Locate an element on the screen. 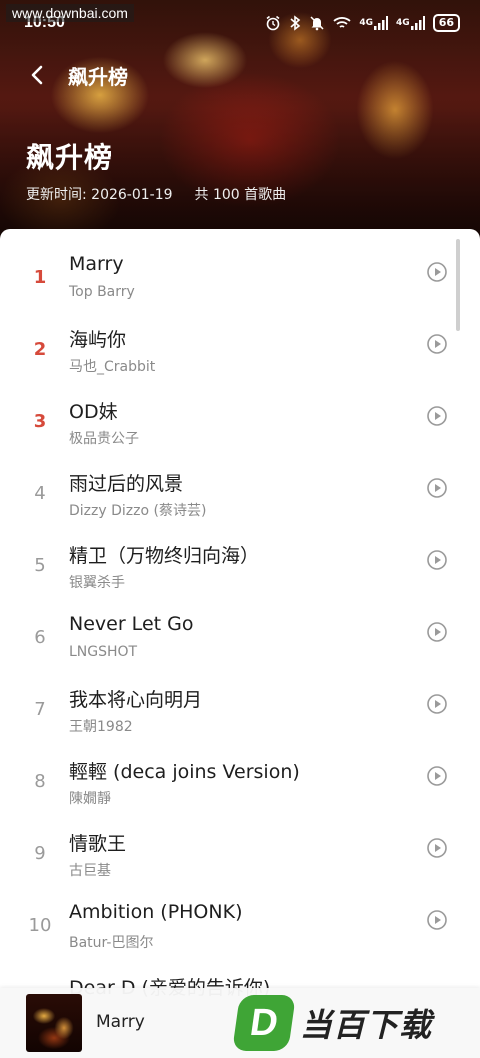  chevron-left-icon is located at coordinates (37, 75).